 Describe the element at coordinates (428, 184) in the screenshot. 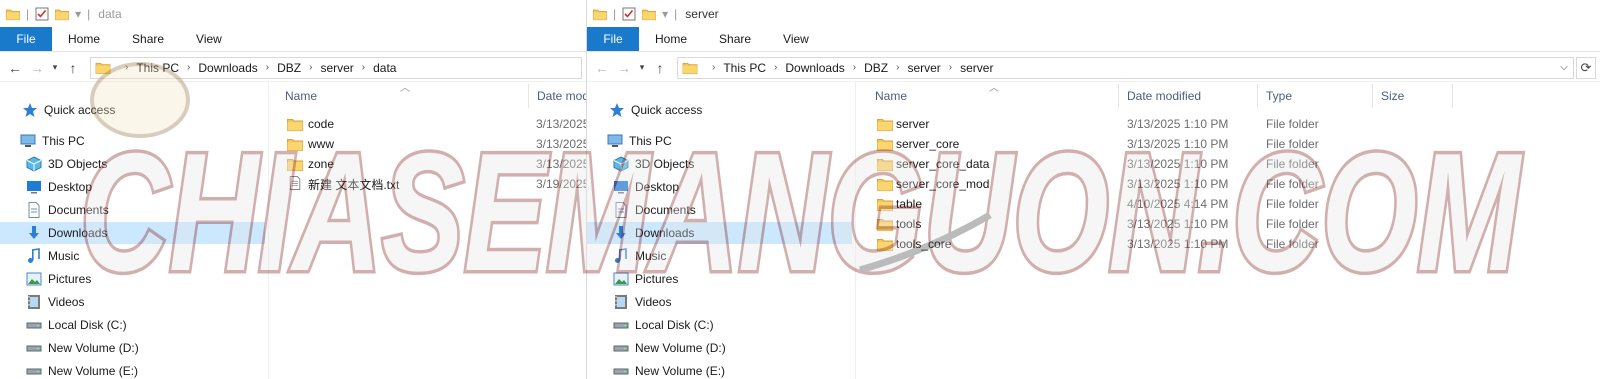

I see `file-row: 新建 文本文档.txt 3/19/2025` at that location.